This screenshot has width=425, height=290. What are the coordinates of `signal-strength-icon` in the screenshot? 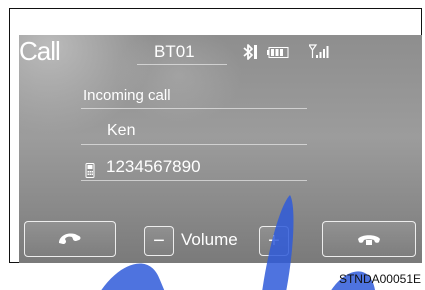 It's located at (319, 51).